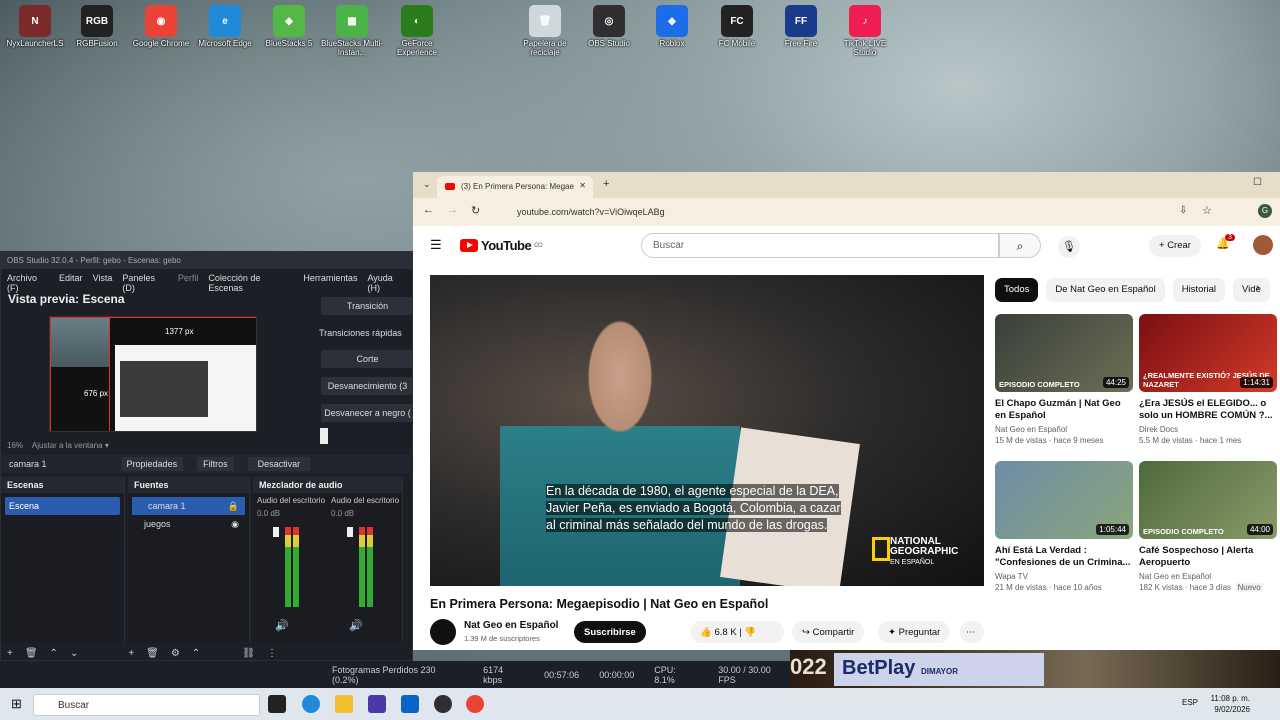 This screenshot has height=720, width=1280. I want to click on back-icon: ←, so click(428, 210).